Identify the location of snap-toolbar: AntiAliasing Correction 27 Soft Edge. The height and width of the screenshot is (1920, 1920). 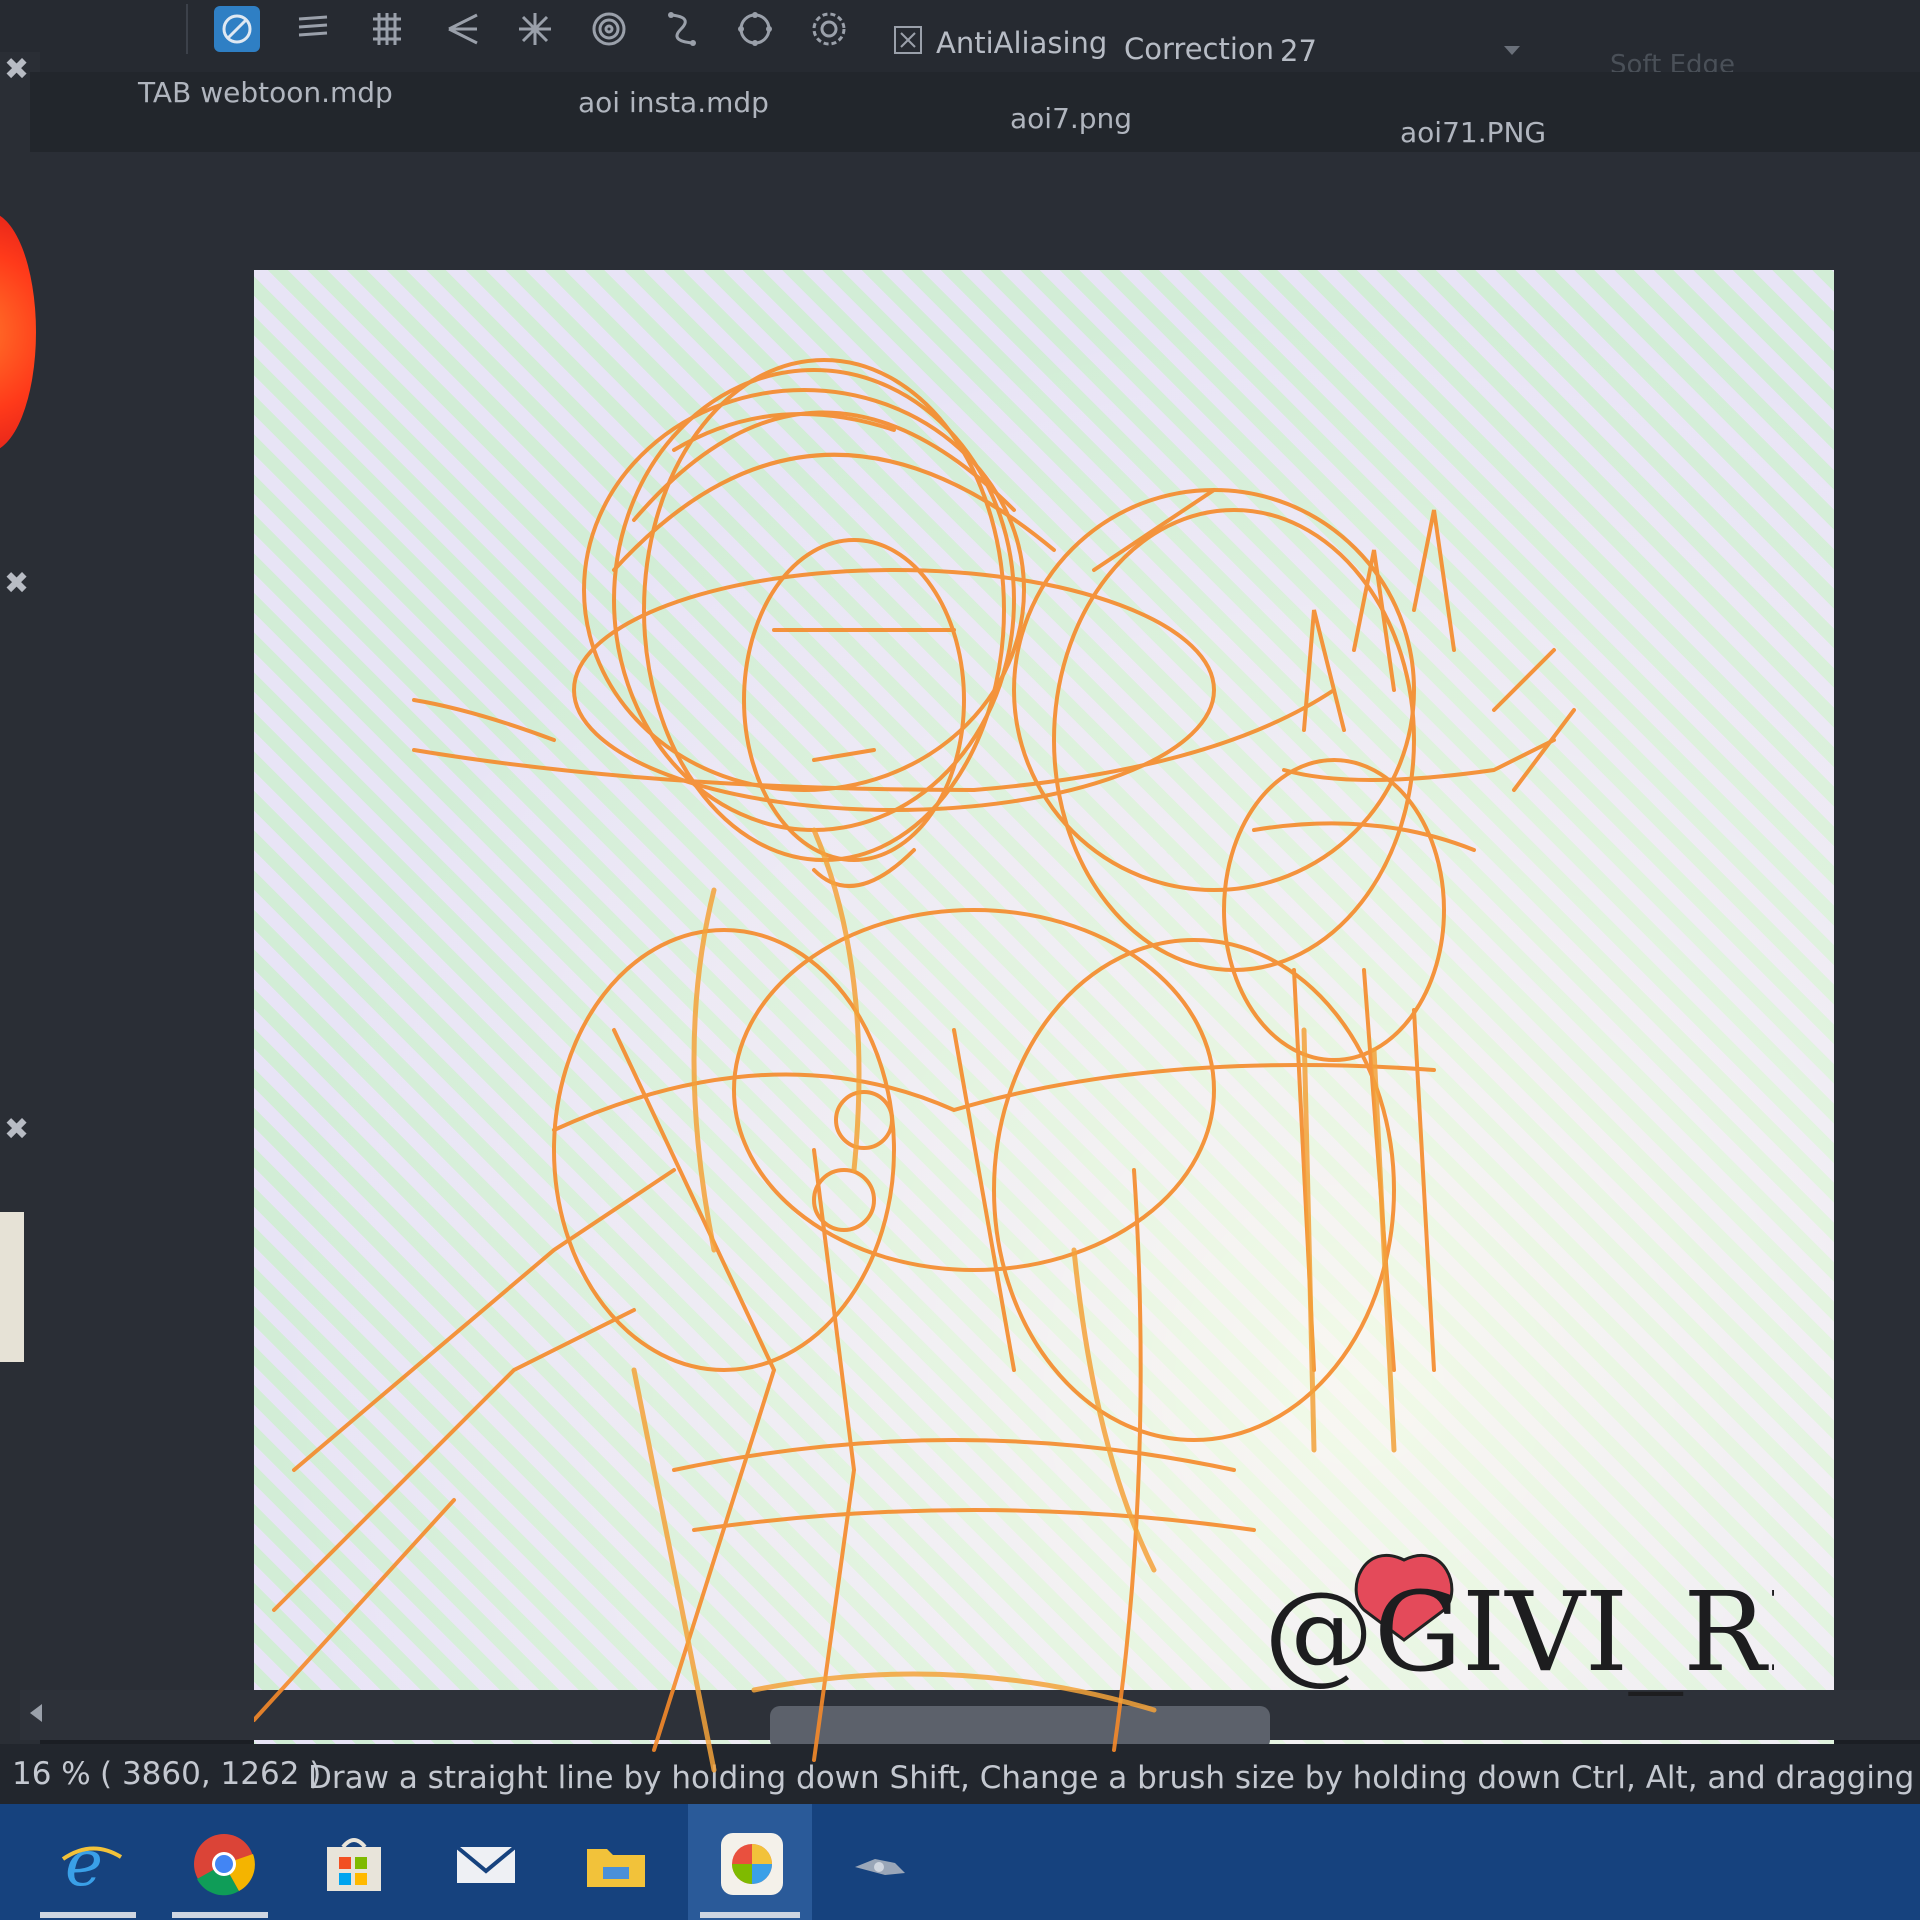
(960, 40).